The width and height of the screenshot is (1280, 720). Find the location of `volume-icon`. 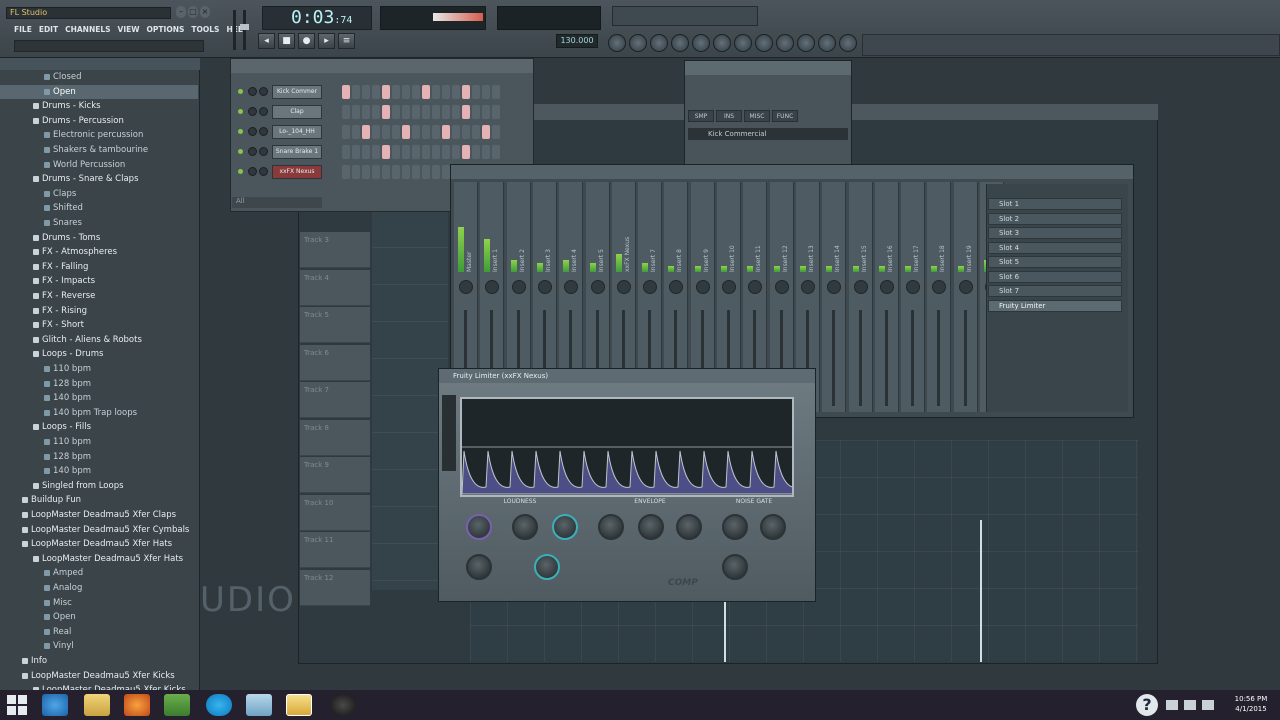

volume-icon is located at coordinates (1208, 705).